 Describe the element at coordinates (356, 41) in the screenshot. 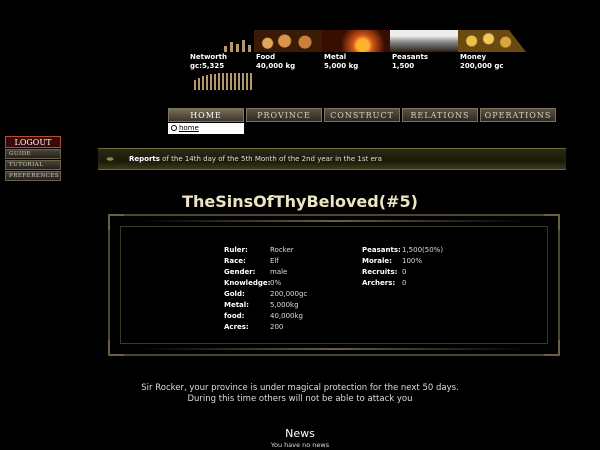

I see `metal-image` at that location.